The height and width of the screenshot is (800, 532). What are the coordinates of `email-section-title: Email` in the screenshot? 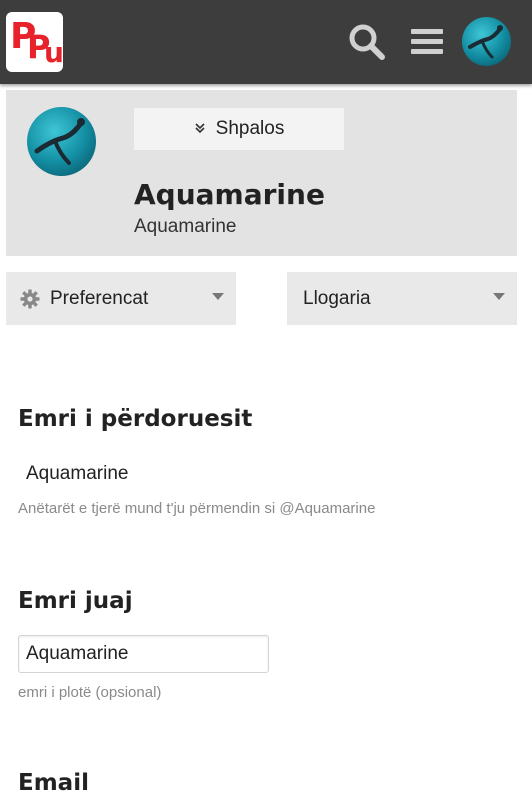 It's located at (53, 783).